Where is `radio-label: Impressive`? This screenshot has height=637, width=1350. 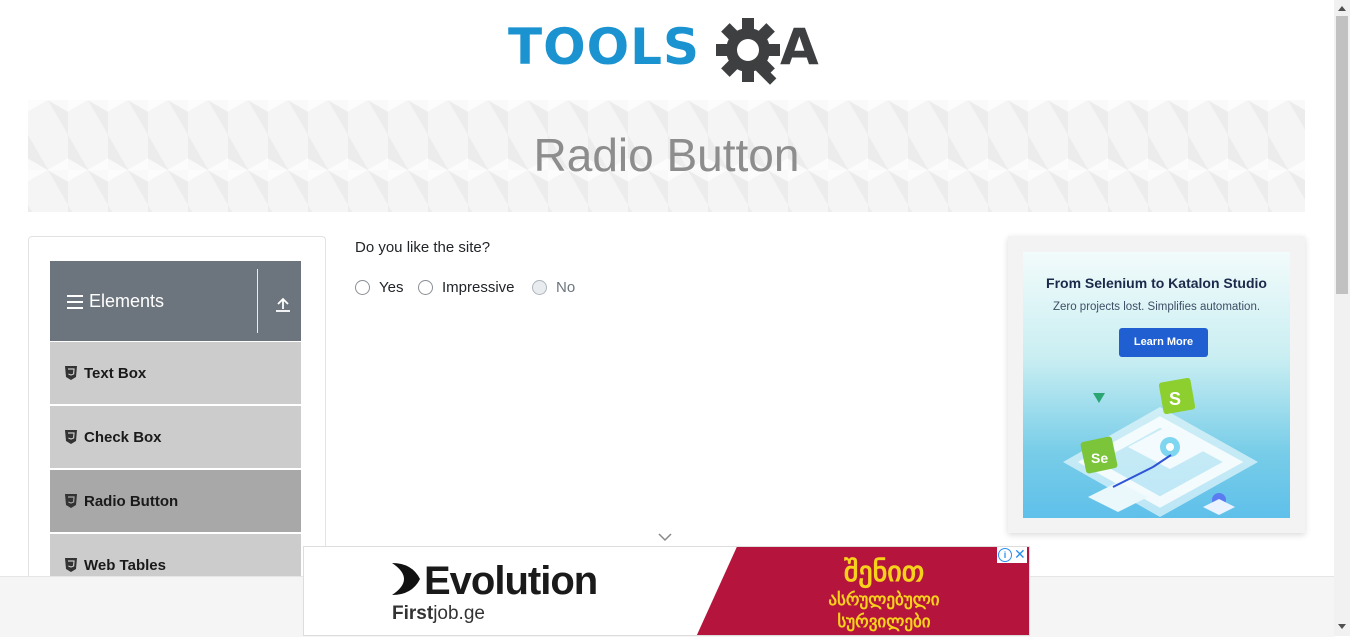 radio-label: Impressive is located at coordinates (478, 287).